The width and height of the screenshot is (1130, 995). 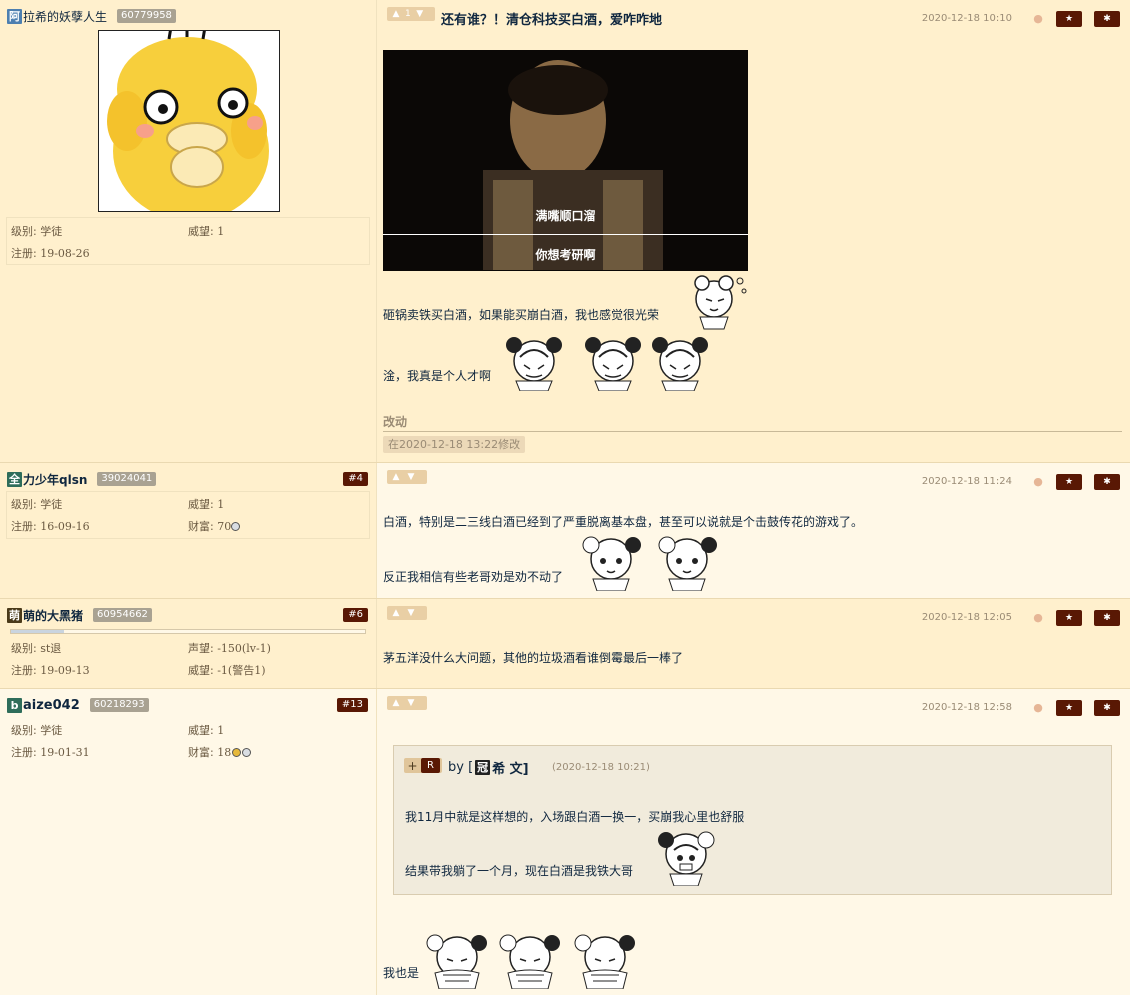 I want to click on username: 全 力少年qlsn 39024041, so click(x=82, y=479).